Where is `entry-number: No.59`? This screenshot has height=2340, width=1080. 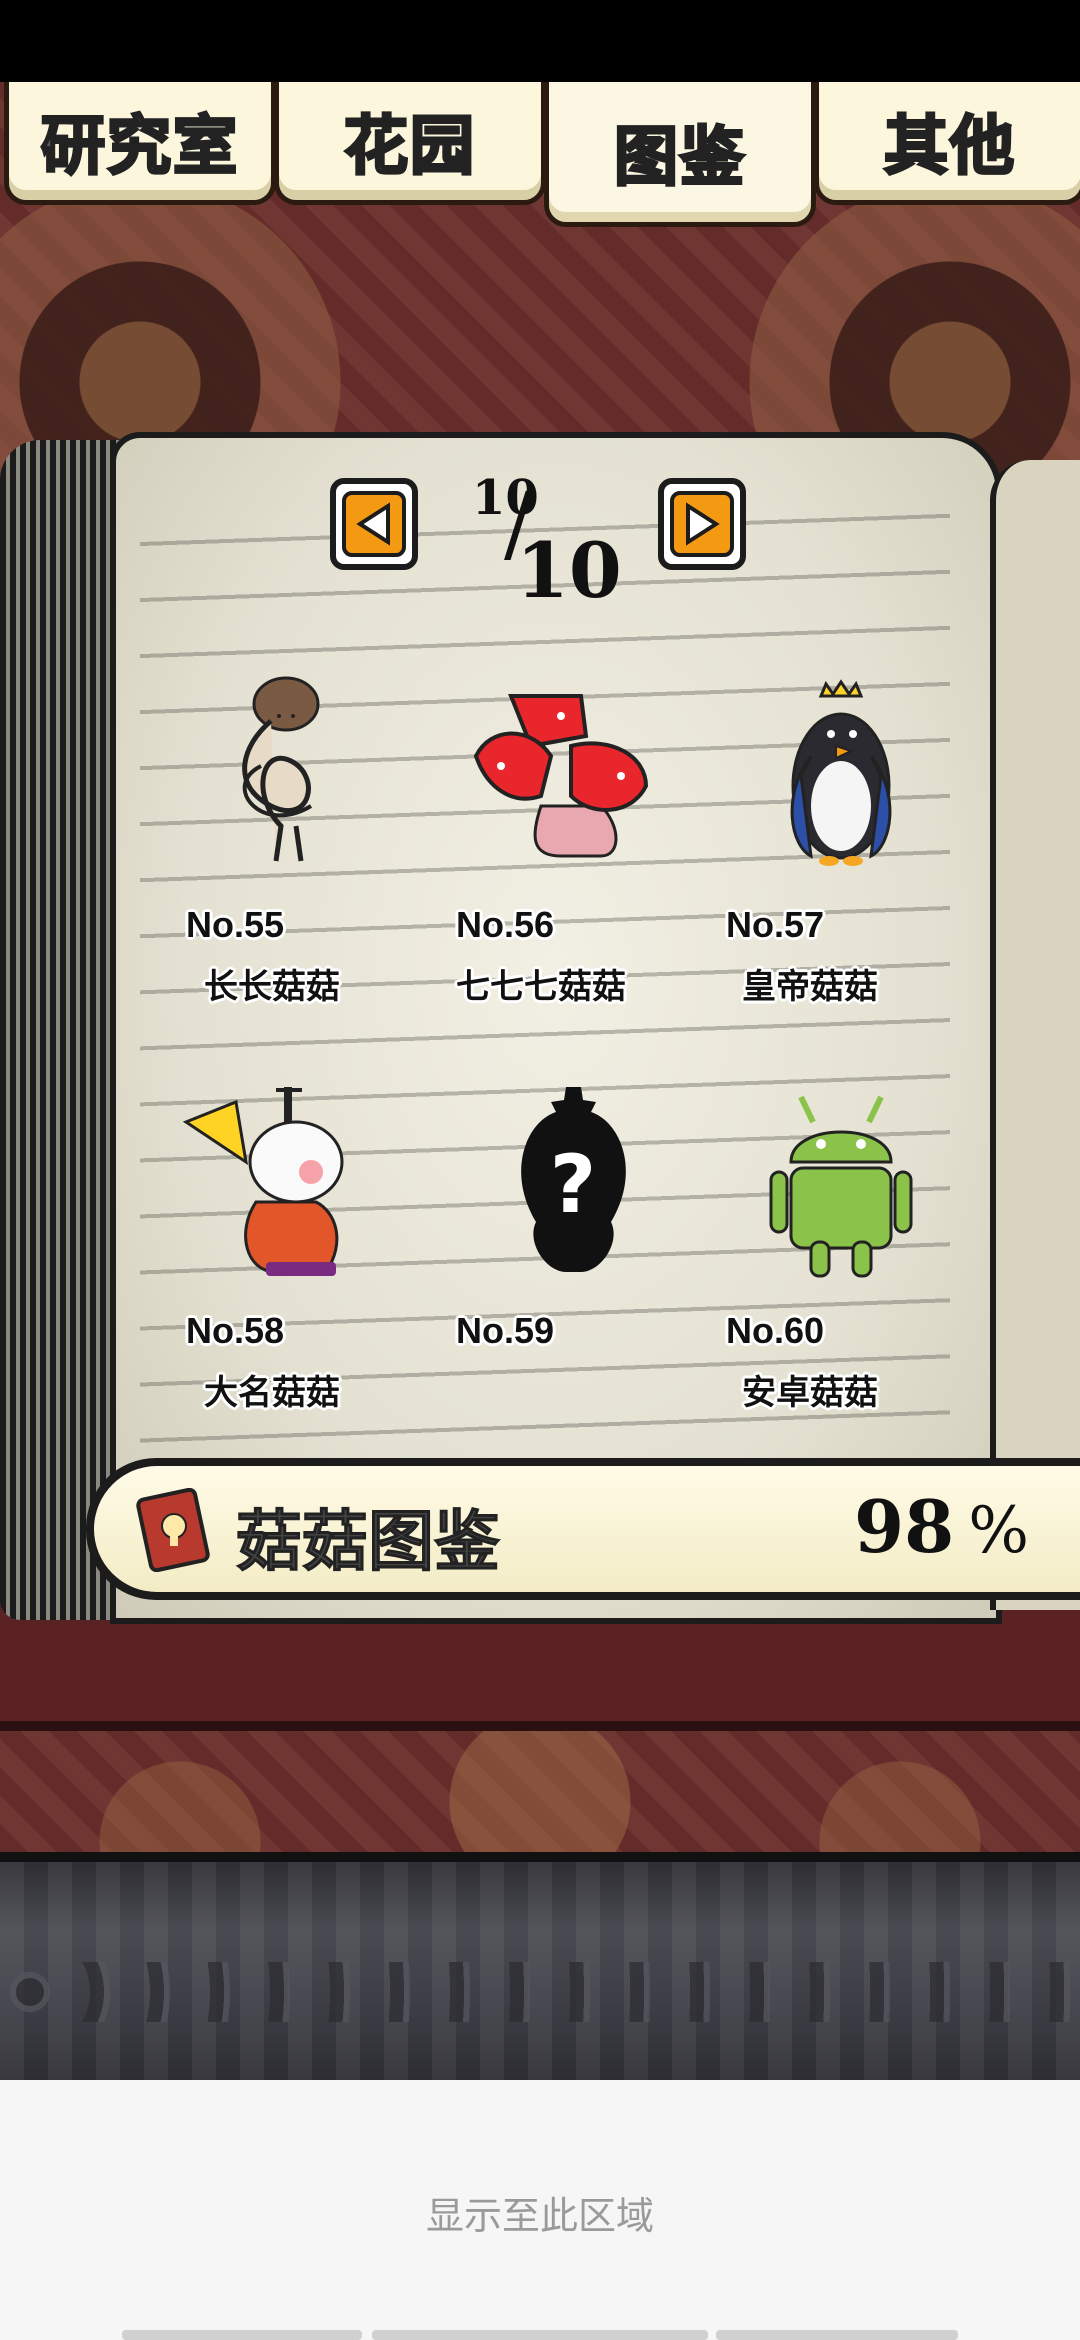 entry-number: No.59 is located at coordinates (505, 1330).